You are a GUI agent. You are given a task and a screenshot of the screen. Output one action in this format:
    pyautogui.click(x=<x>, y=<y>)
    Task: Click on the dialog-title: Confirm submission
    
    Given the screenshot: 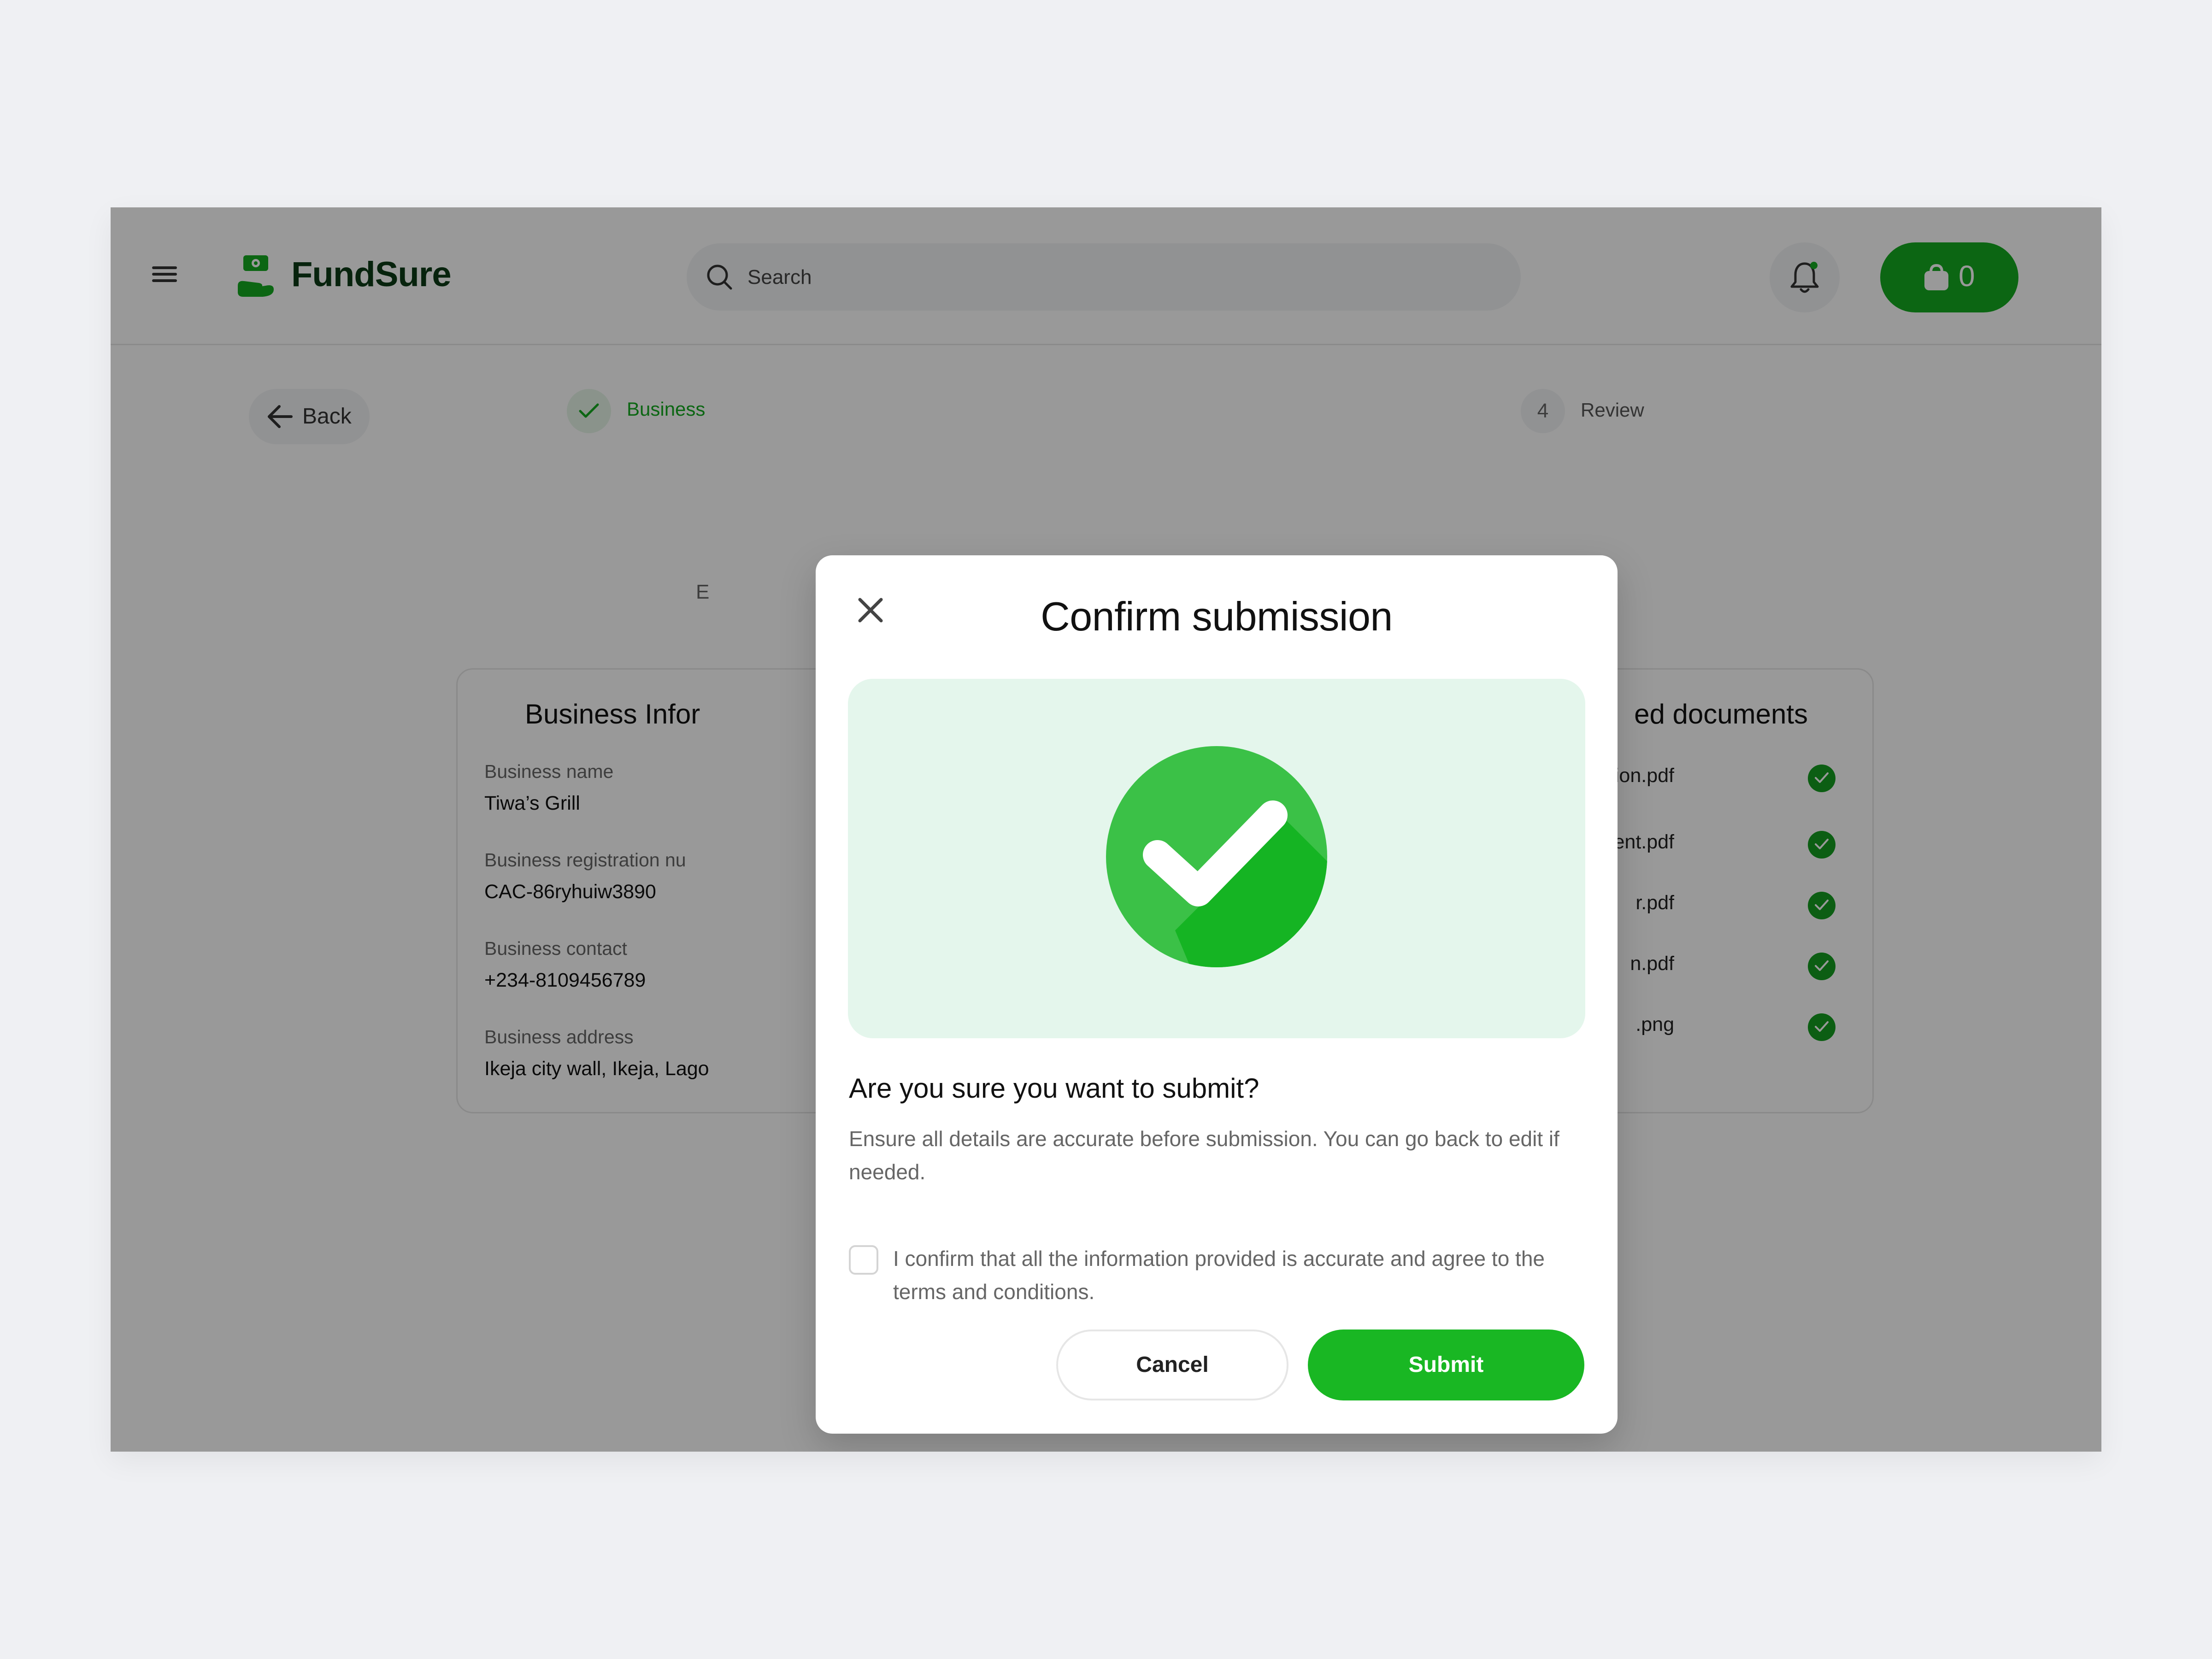 What is the action you would take?
    pyautogui.click(x=1217, y=616)
    